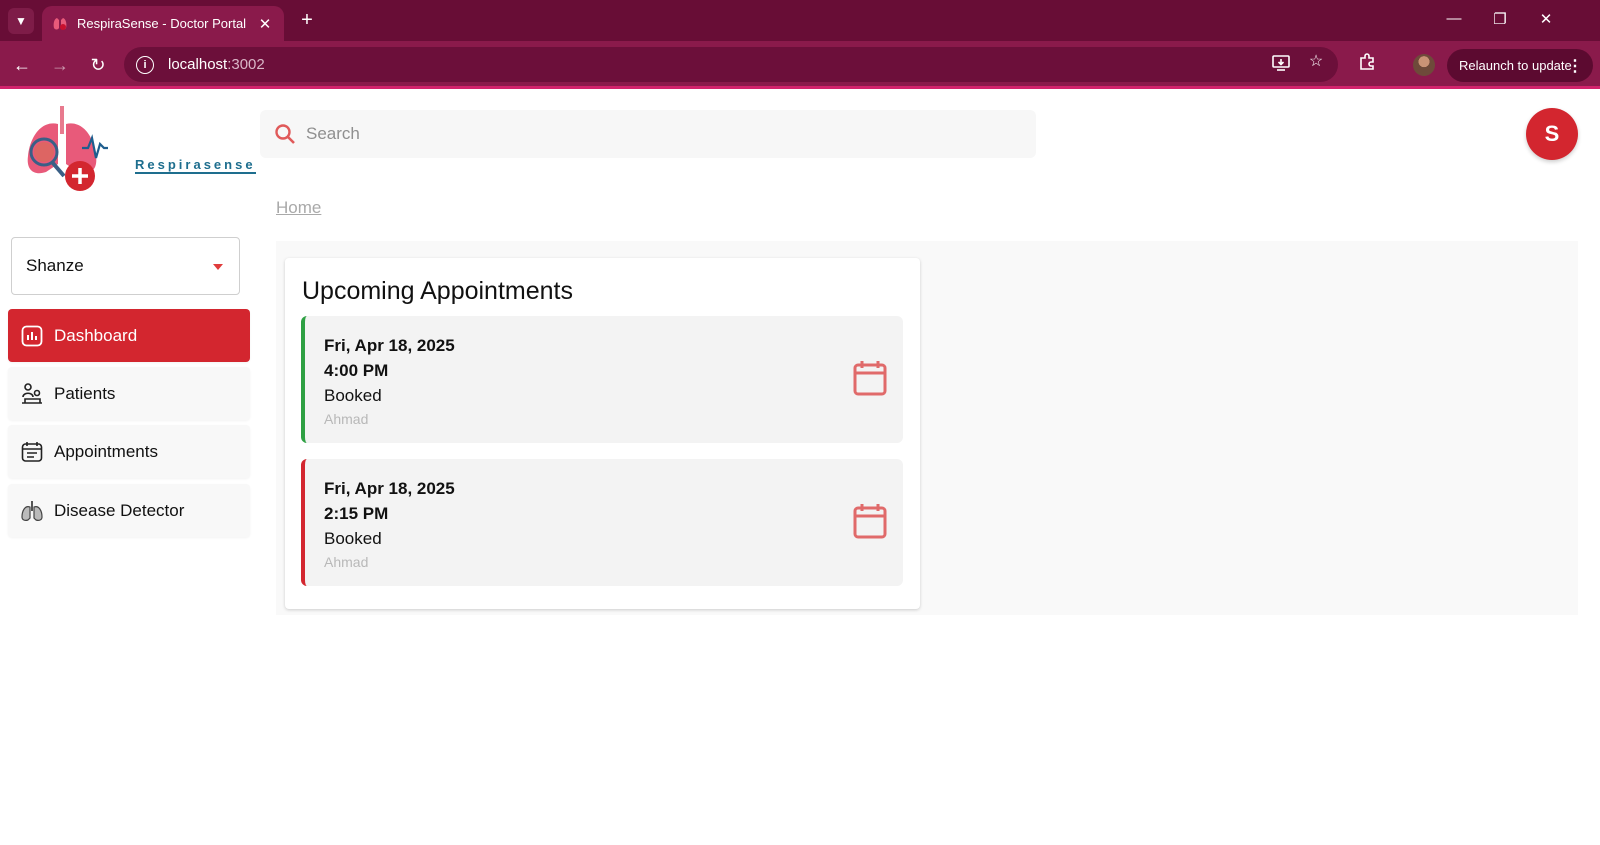  What do you see at coordinates (85, 393) in the screenshot?
I see `sidebar-item-label: Patients` at bounding box center [85, 393].